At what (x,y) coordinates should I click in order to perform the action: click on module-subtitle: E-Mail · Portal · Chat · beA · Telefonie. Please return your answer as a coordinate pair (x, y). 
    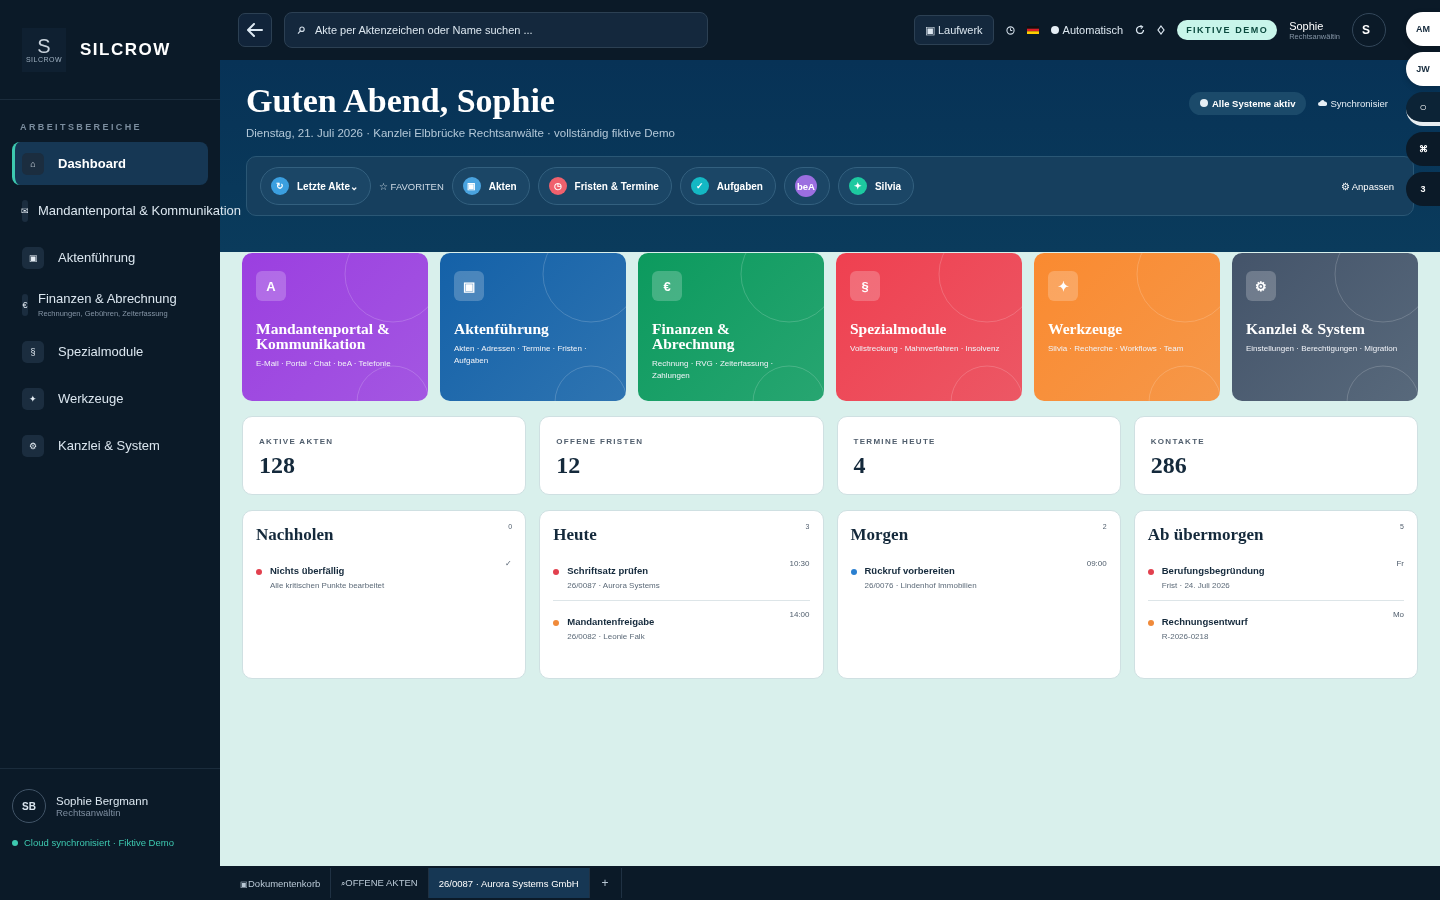
    Looking at the image, I should click on (324, 364).